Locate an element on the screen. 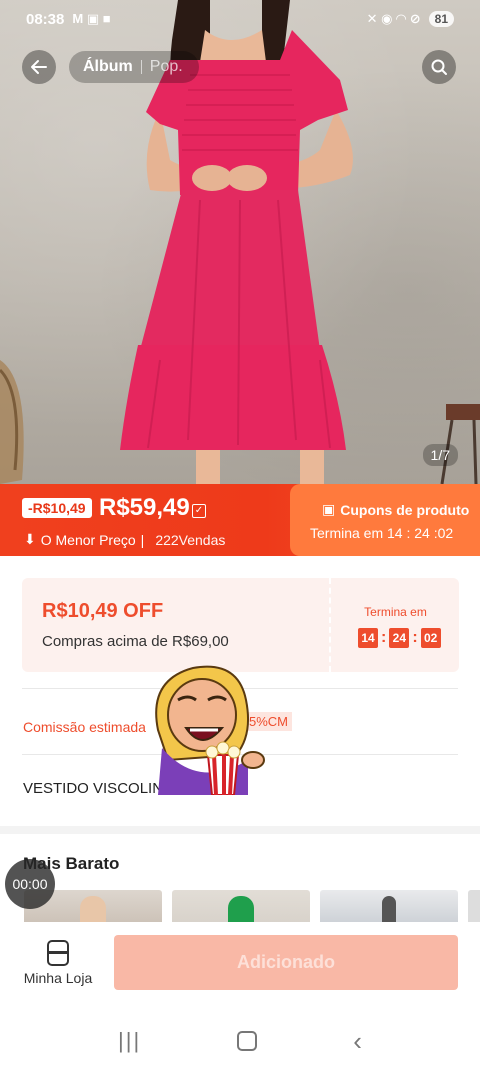  back-arrow-icon is located at coordinates (39, 67).